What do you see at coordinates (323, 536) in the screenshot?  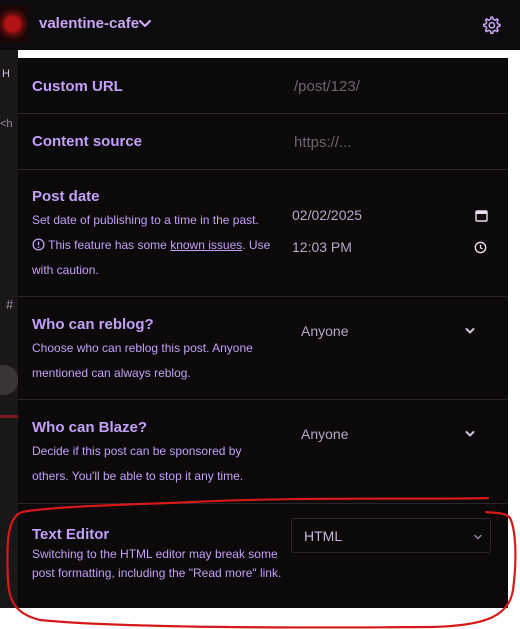 I see `text-editor-select-value: HTML` at bounding box center [323, 536].